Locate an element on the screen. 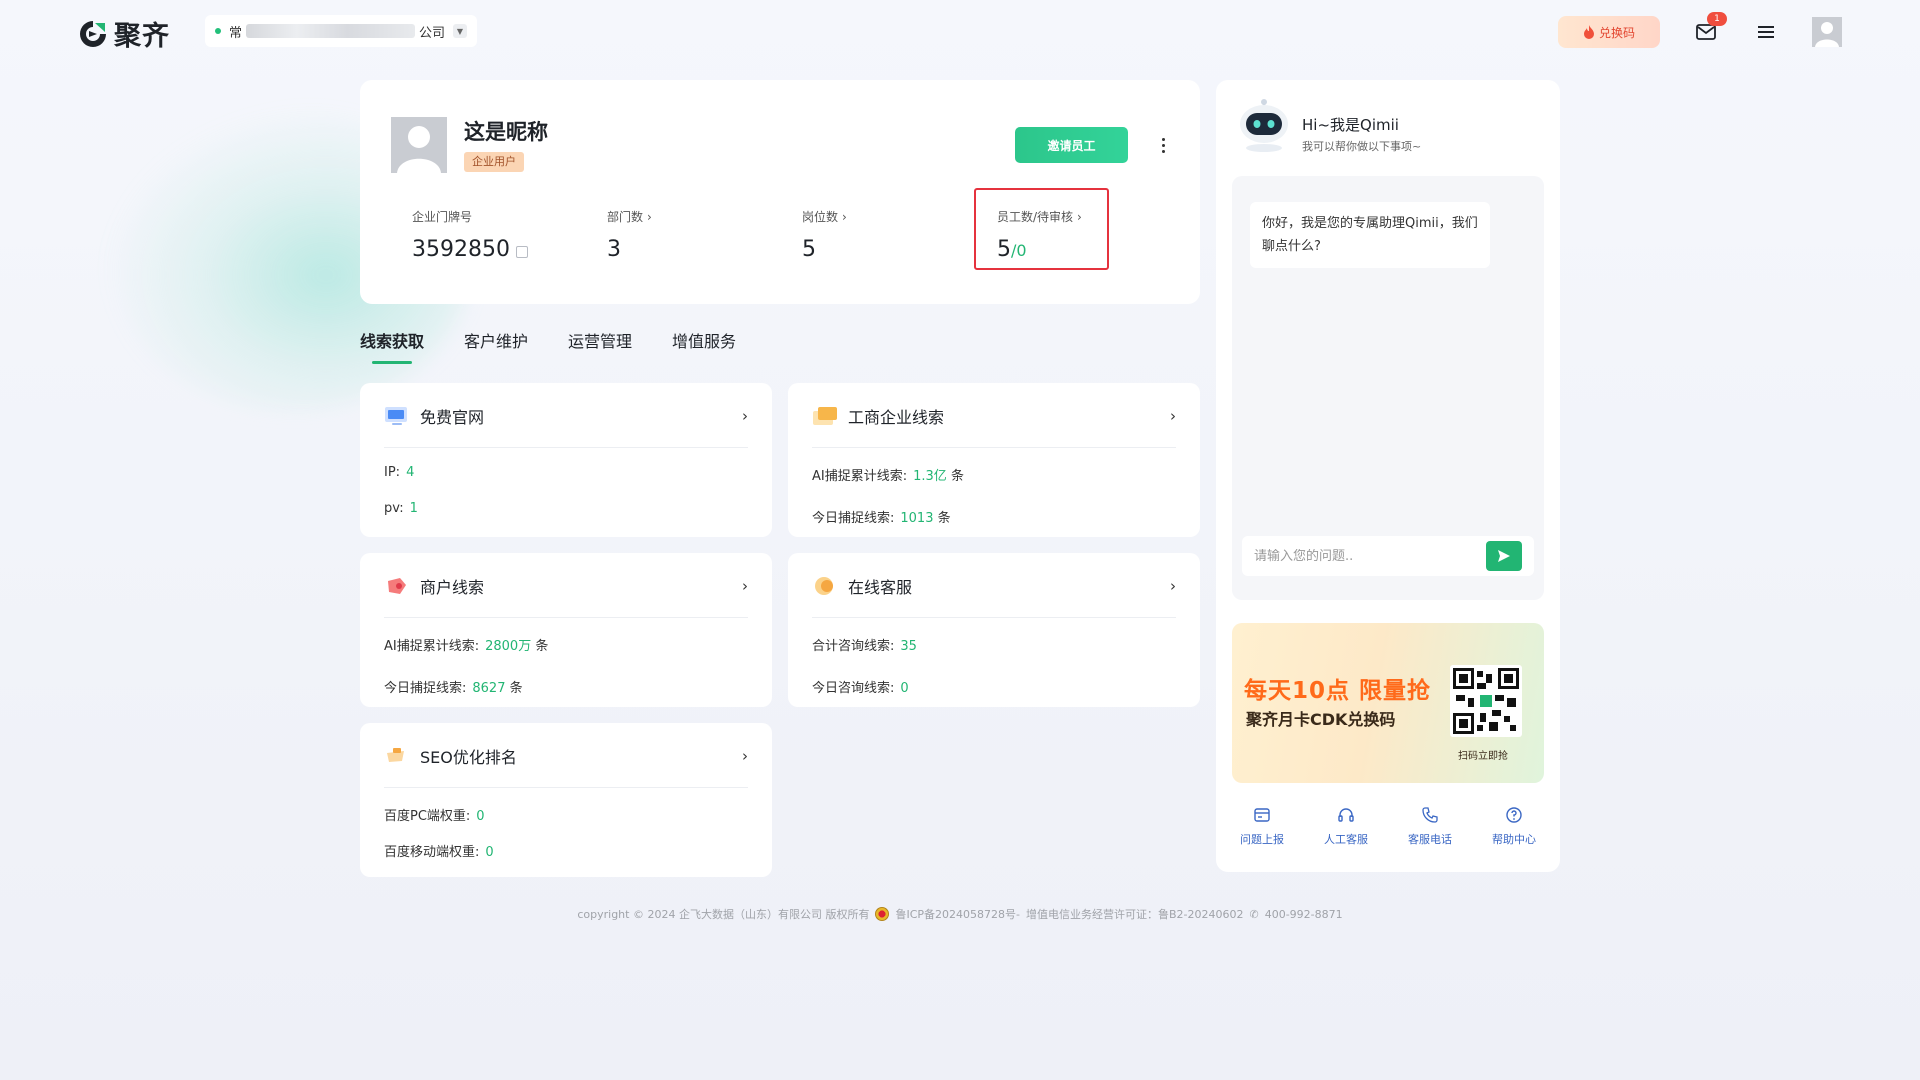 Image resolution: width=1920 pixels, height=1080 pixels. tab-lead-acquisition: 线索获取 is located at coordinates (392, 346).